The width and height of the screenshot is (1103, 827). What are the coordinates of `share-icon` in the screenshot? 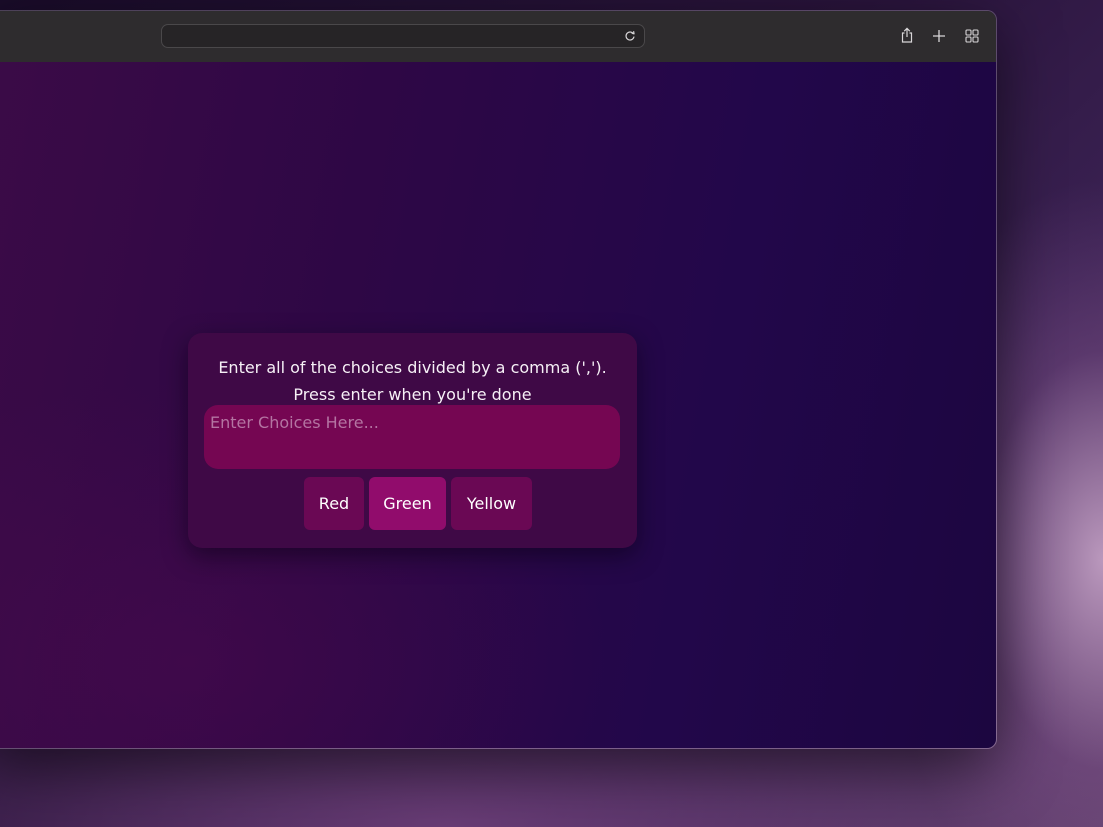 It's located at (907, 35).